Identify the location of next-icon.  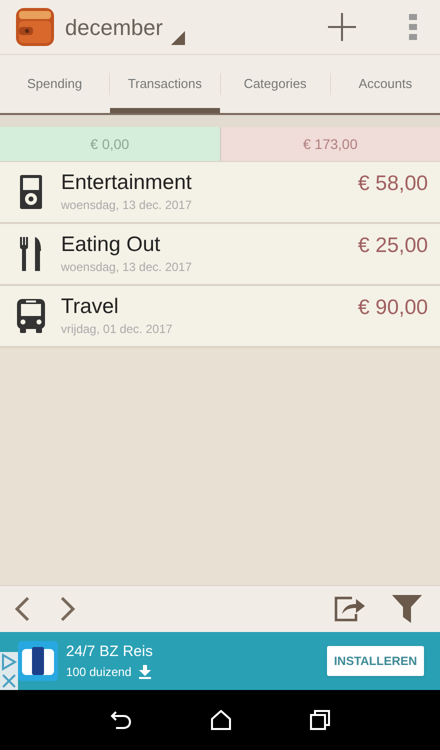
(68, 609).